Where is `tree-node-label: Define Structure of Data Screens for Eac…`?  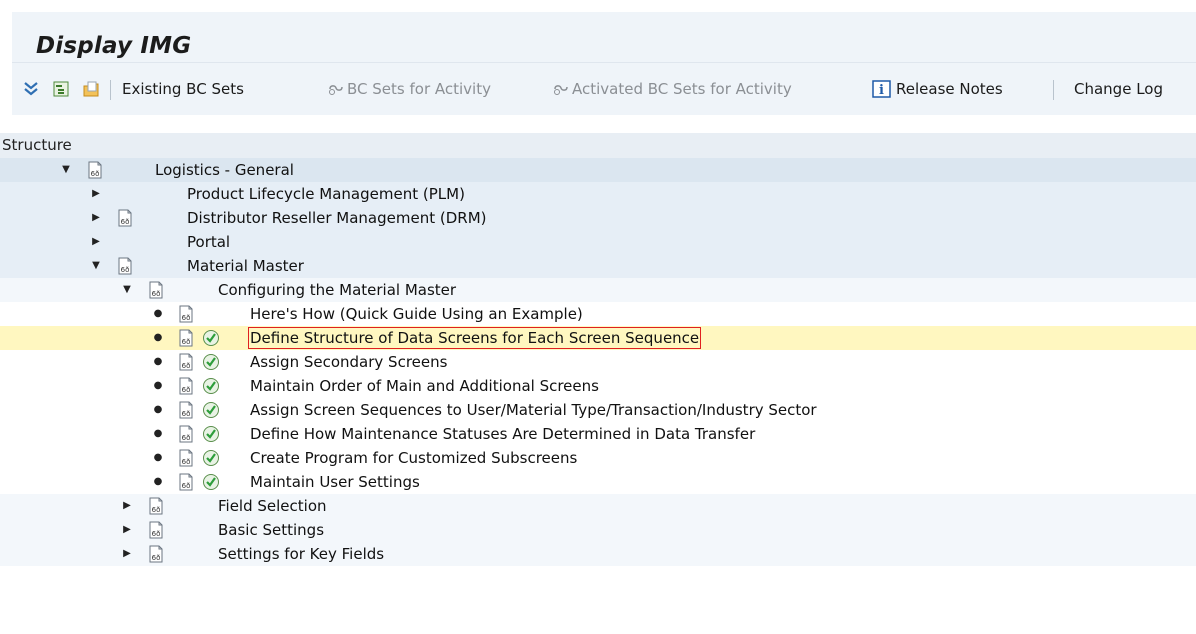 tree-node-label: Define Structure of Data Screens for Eac… is located at coordinates (474, 338).